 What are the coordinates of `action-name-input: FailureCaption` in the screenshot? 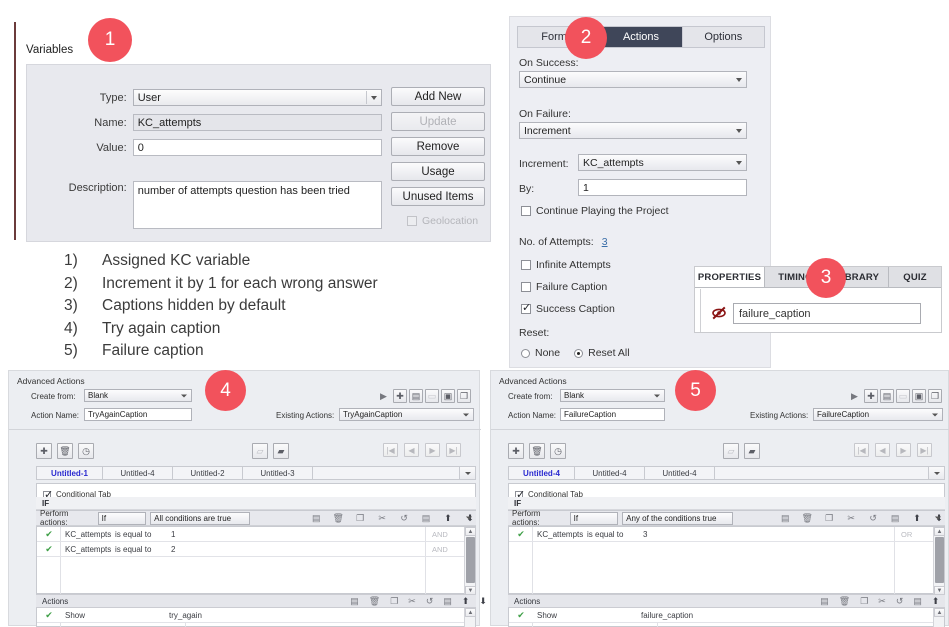 It's located at (612, 414).